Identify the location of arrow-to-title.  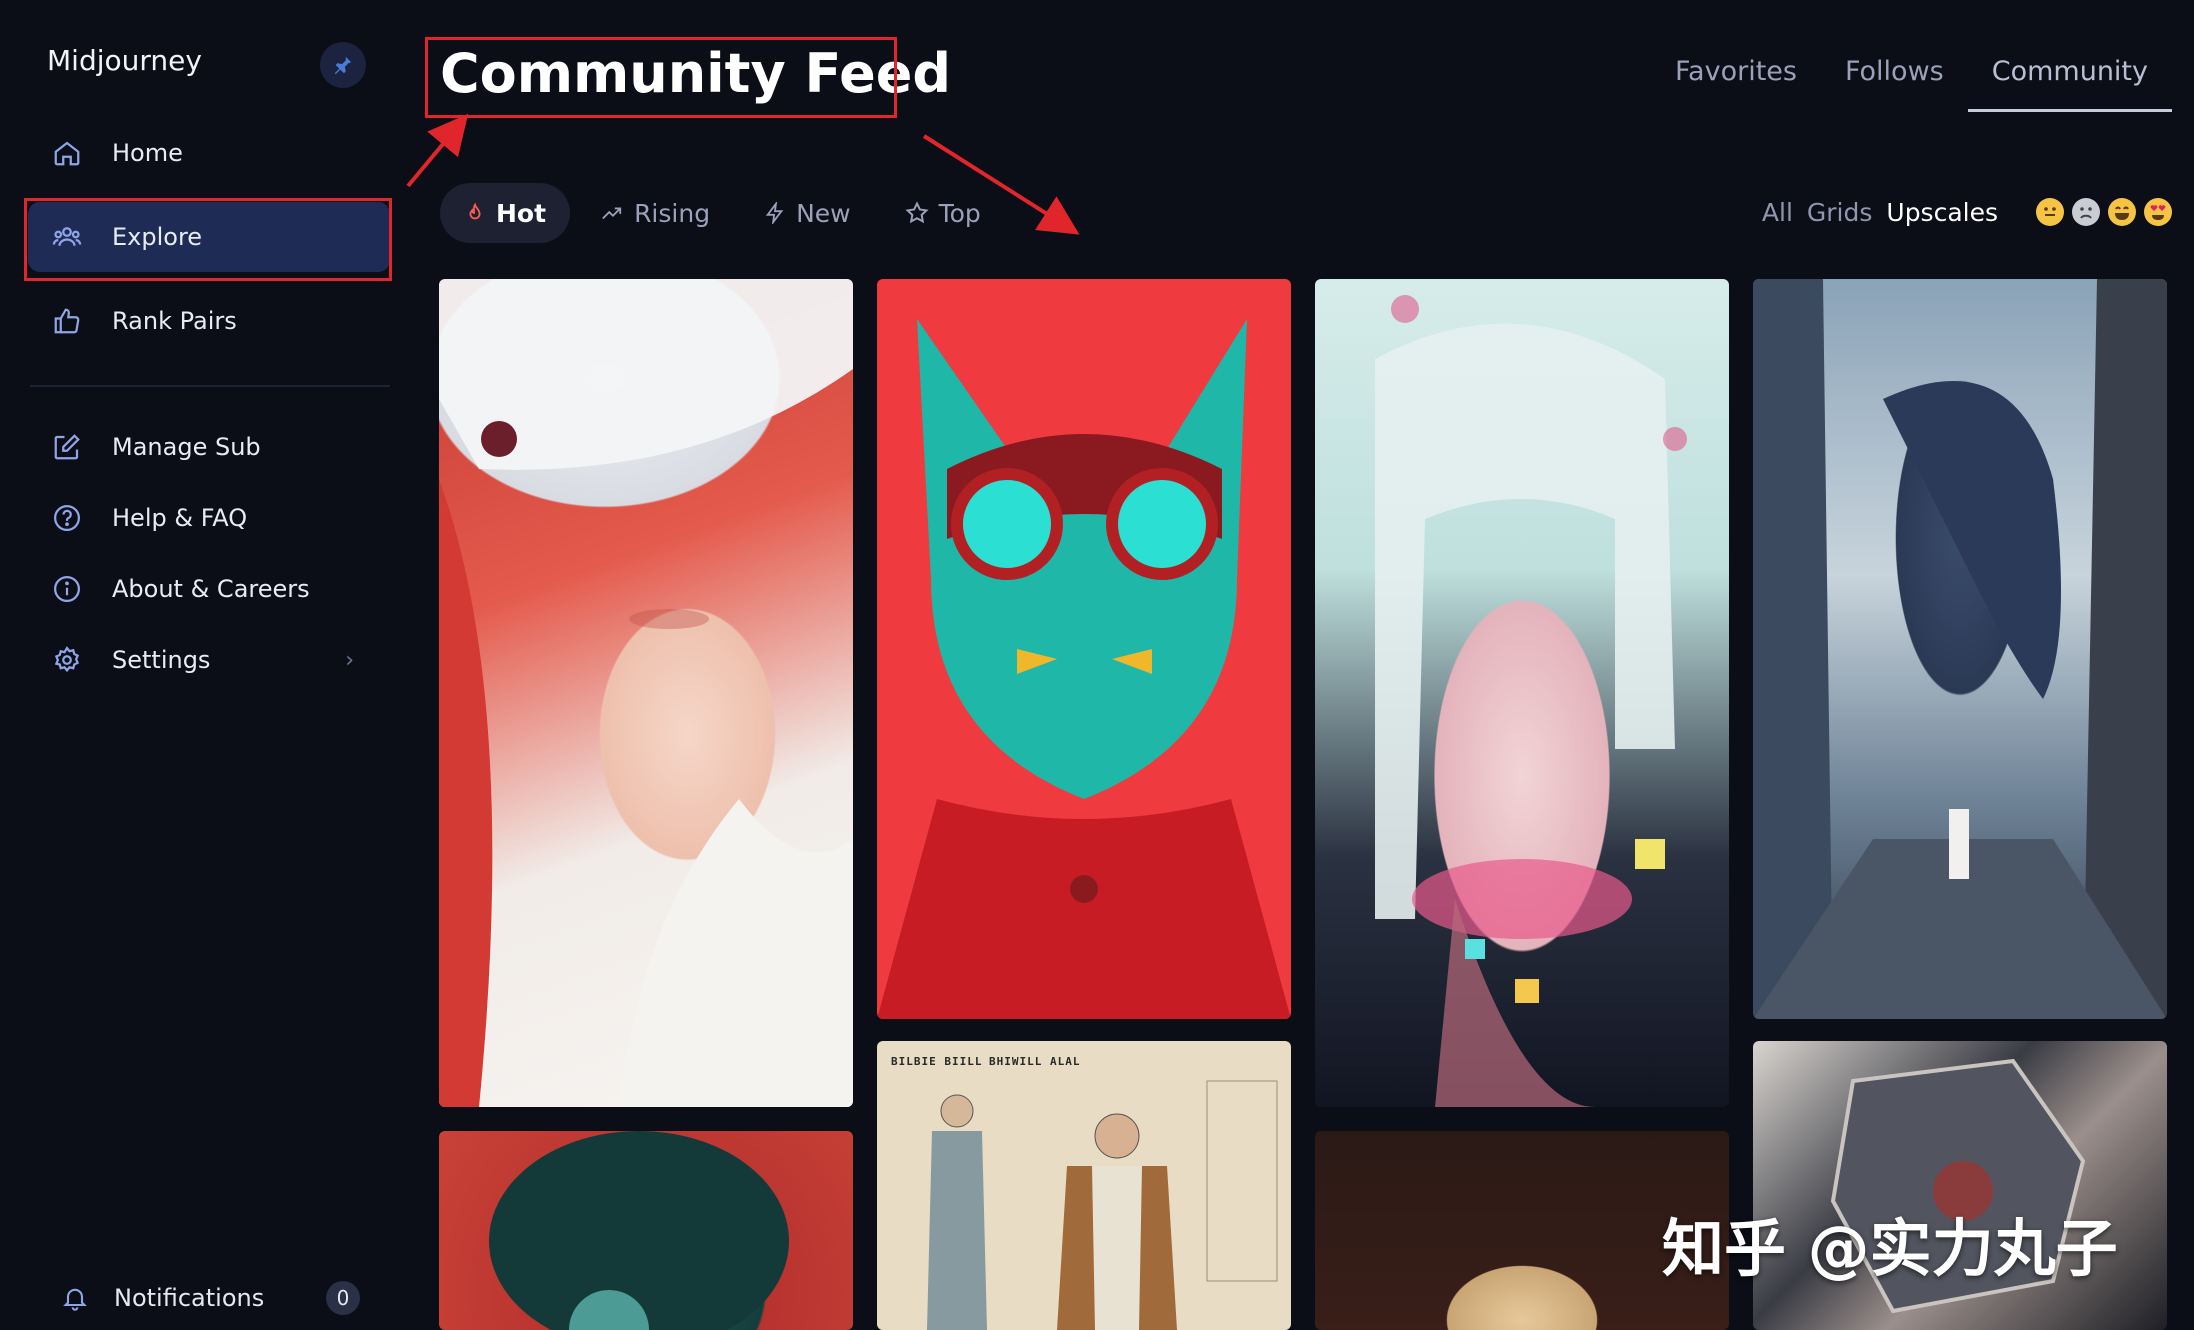
(437, 150).